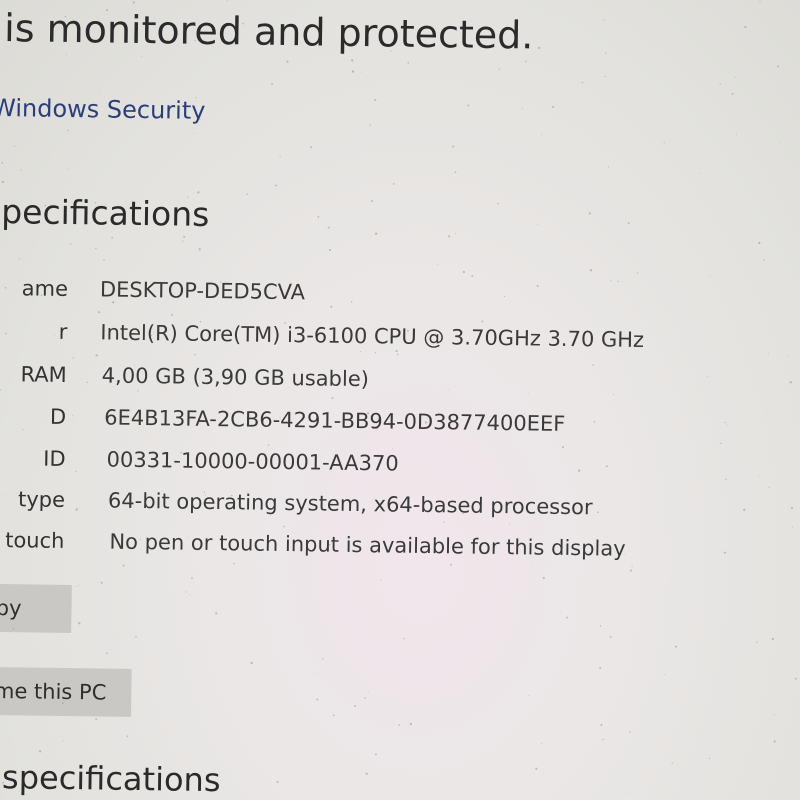 Image resolution: width=800 pixels, height=800 pixels. I want to click on spec-label: r, so click(63, 331).